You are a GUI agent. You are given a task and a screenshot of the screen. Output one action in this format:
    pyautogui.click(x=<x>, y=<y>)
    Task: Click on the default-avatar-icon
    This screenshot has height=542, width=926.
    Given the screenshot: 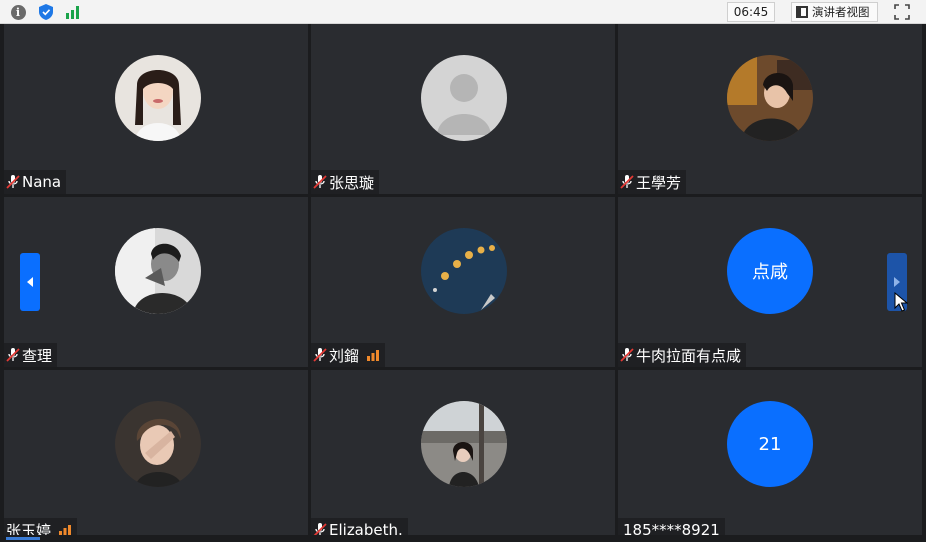 What is the action you would take?
    pyautogui.click(x=464, y=98)
    